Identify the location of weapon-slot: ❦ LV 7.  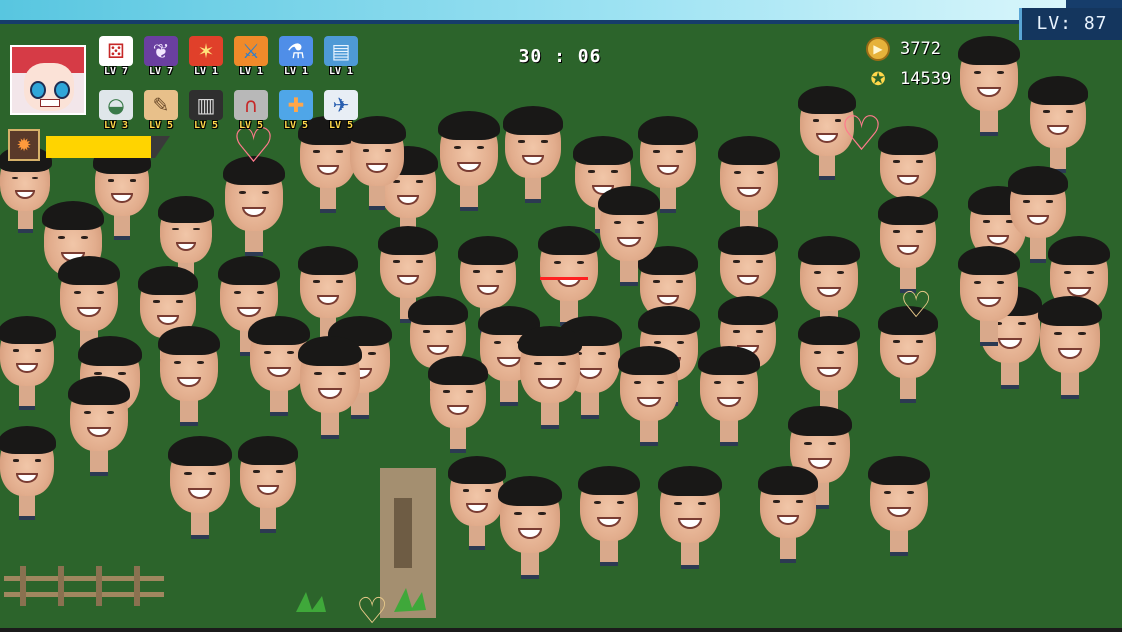
(161, 58).